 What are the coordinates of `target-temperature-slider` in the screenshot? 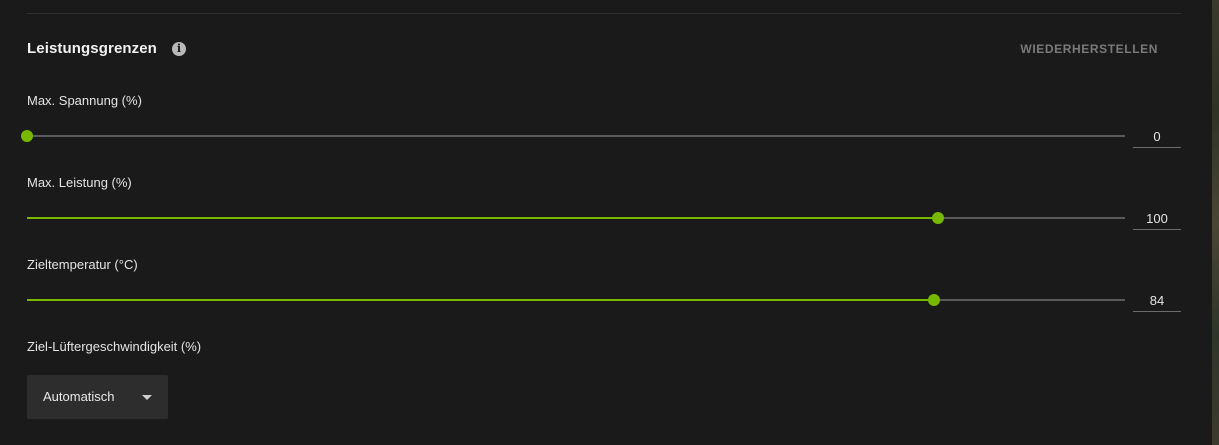 It's located at (576, 300).